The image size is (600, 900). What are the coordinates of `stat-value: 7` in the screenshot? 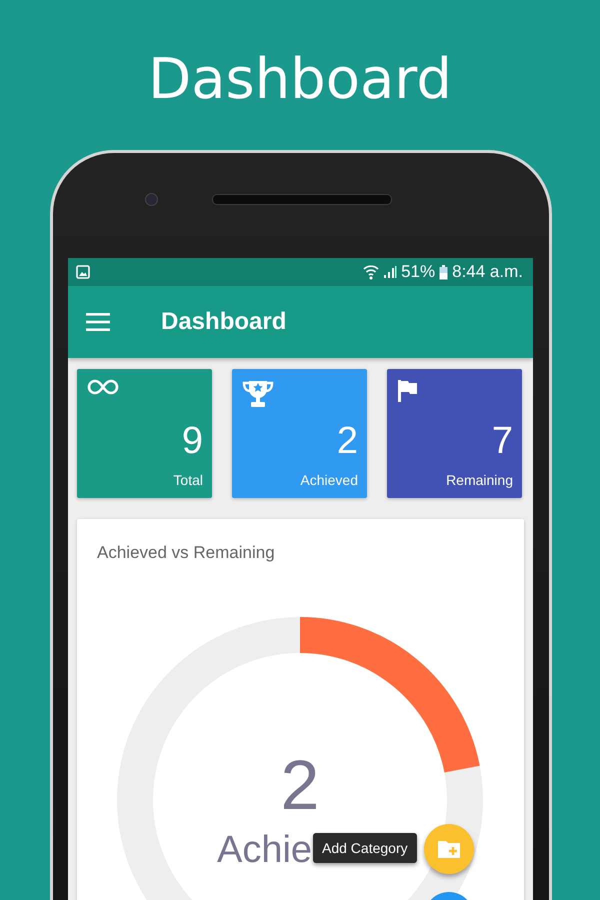 It's located at (502, 441).